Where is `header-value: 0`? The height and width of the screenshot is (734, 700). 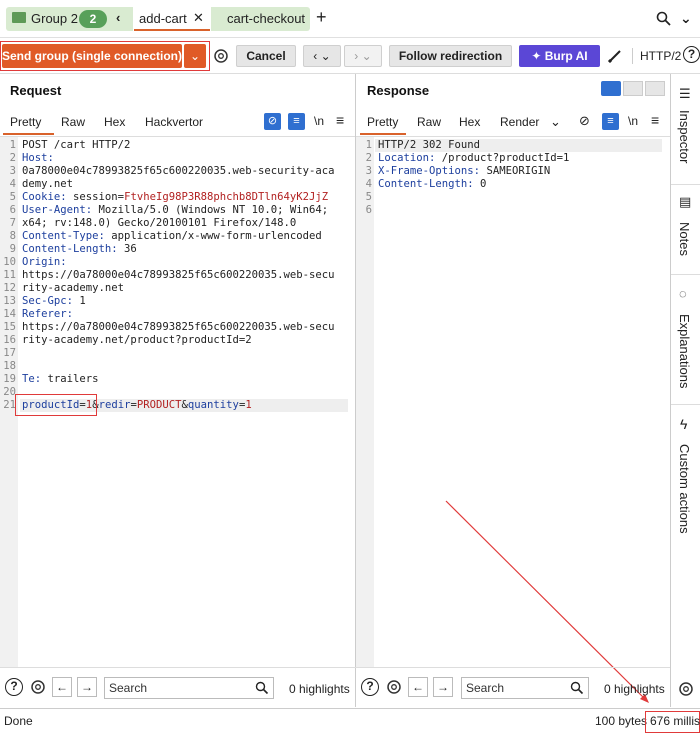 header-value: 0 is located at coordinates (480, 184).